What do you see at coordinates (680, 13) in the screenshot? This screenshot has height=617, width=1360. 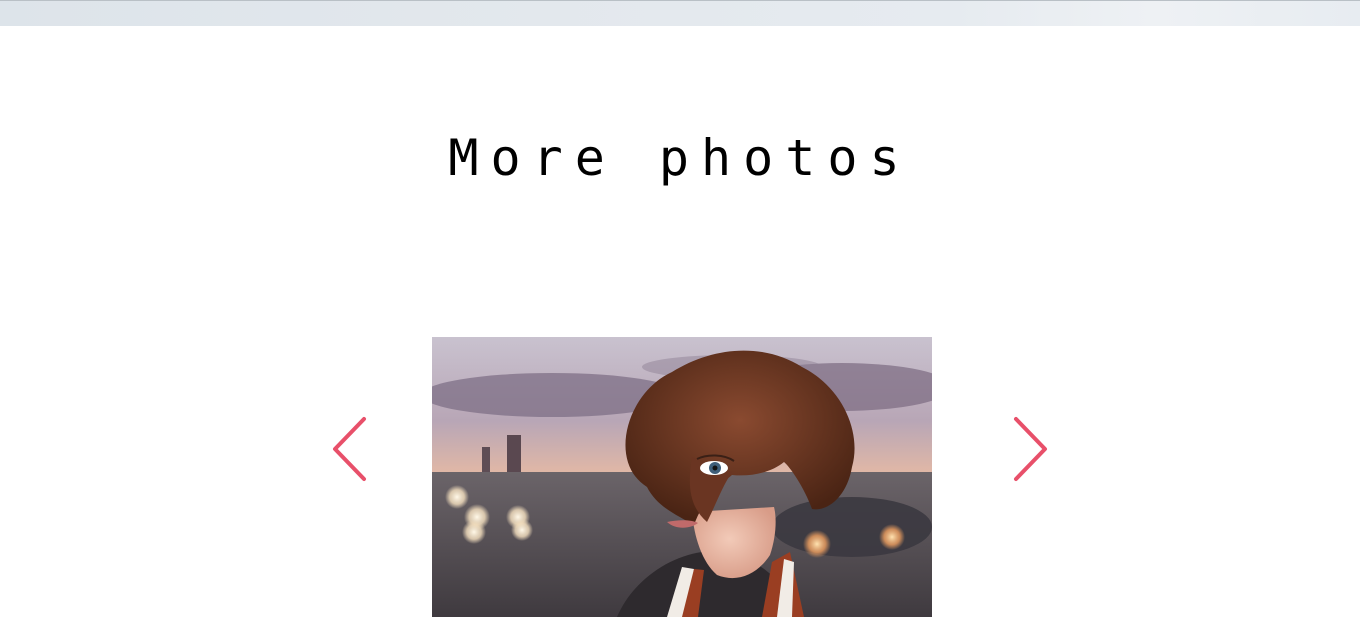 I see `header-strip` at bounding box center [680, 13].